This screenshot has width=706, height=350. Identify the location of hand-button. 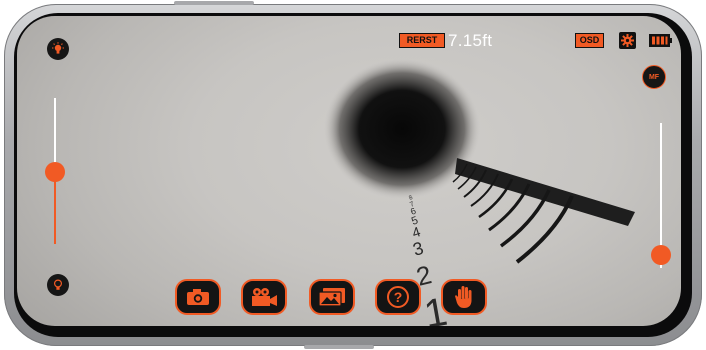
(464, 297).